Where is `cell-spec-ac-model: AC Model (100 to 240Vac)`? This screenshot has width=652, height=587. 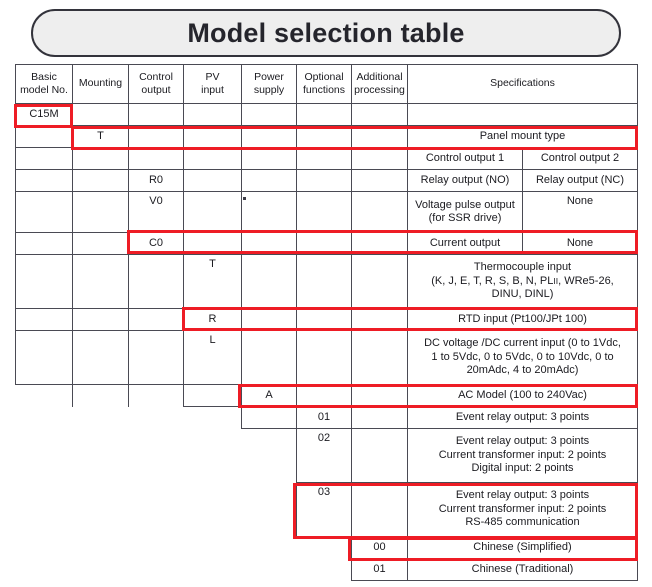
cell-spec-ac-model: AC Model (100 to 240Vac) is located at coordinates (522, 395).